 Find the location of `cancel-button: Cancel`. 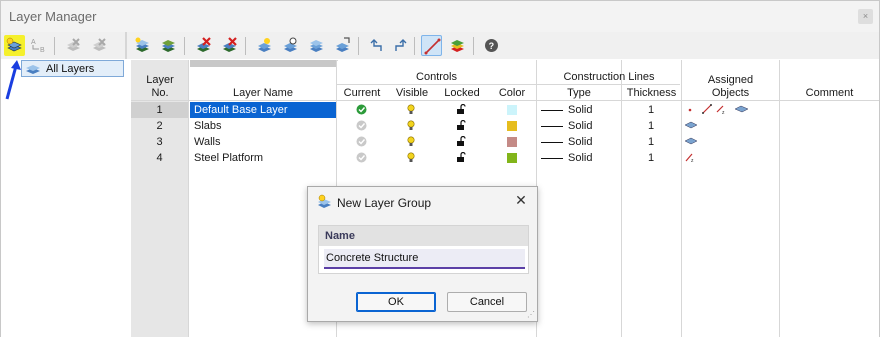

cancel-button: Cancel is located at coordinates (487, 302).